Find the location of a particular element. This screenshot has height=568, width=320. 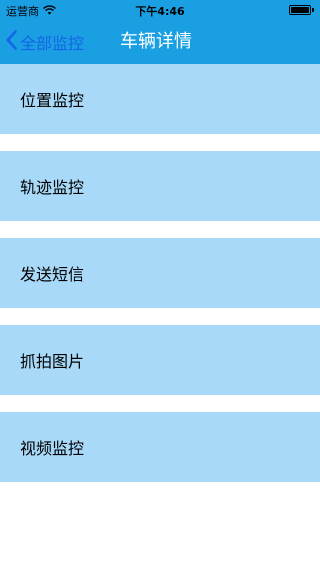

menu-item-label: 轨迹监控 is located at coordinates (52, 187).